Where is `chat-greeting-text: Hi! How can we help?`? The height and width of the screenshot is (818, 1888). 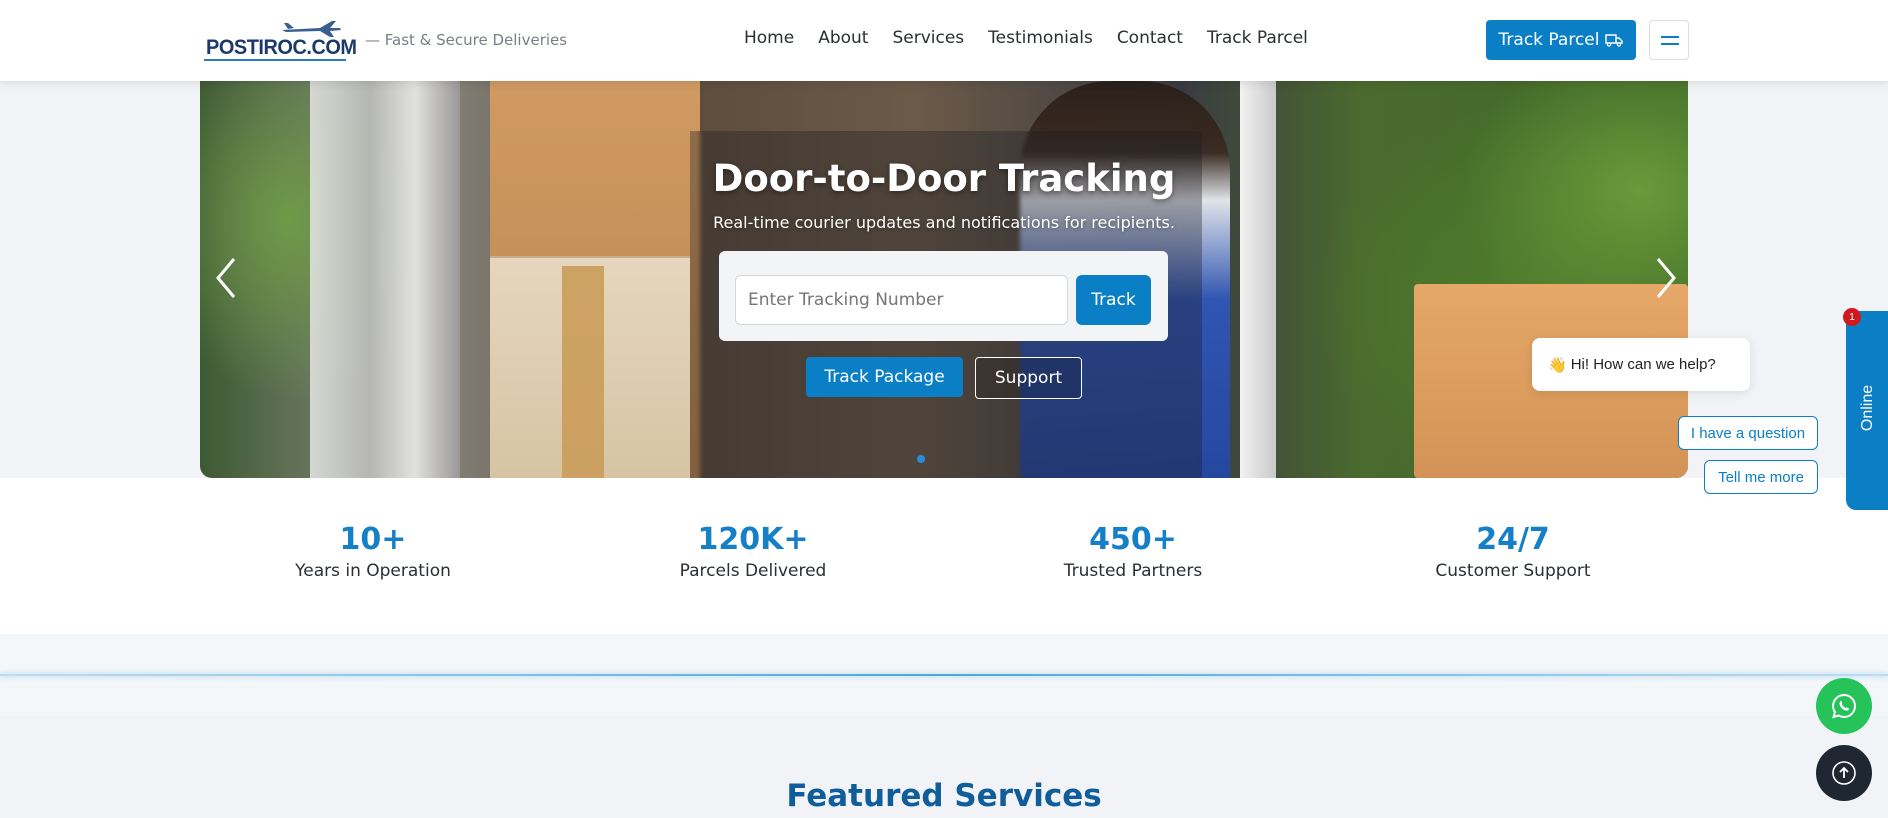
chat-greeting-text: Hi! How can we help? is located at coordinates (1643, 364).